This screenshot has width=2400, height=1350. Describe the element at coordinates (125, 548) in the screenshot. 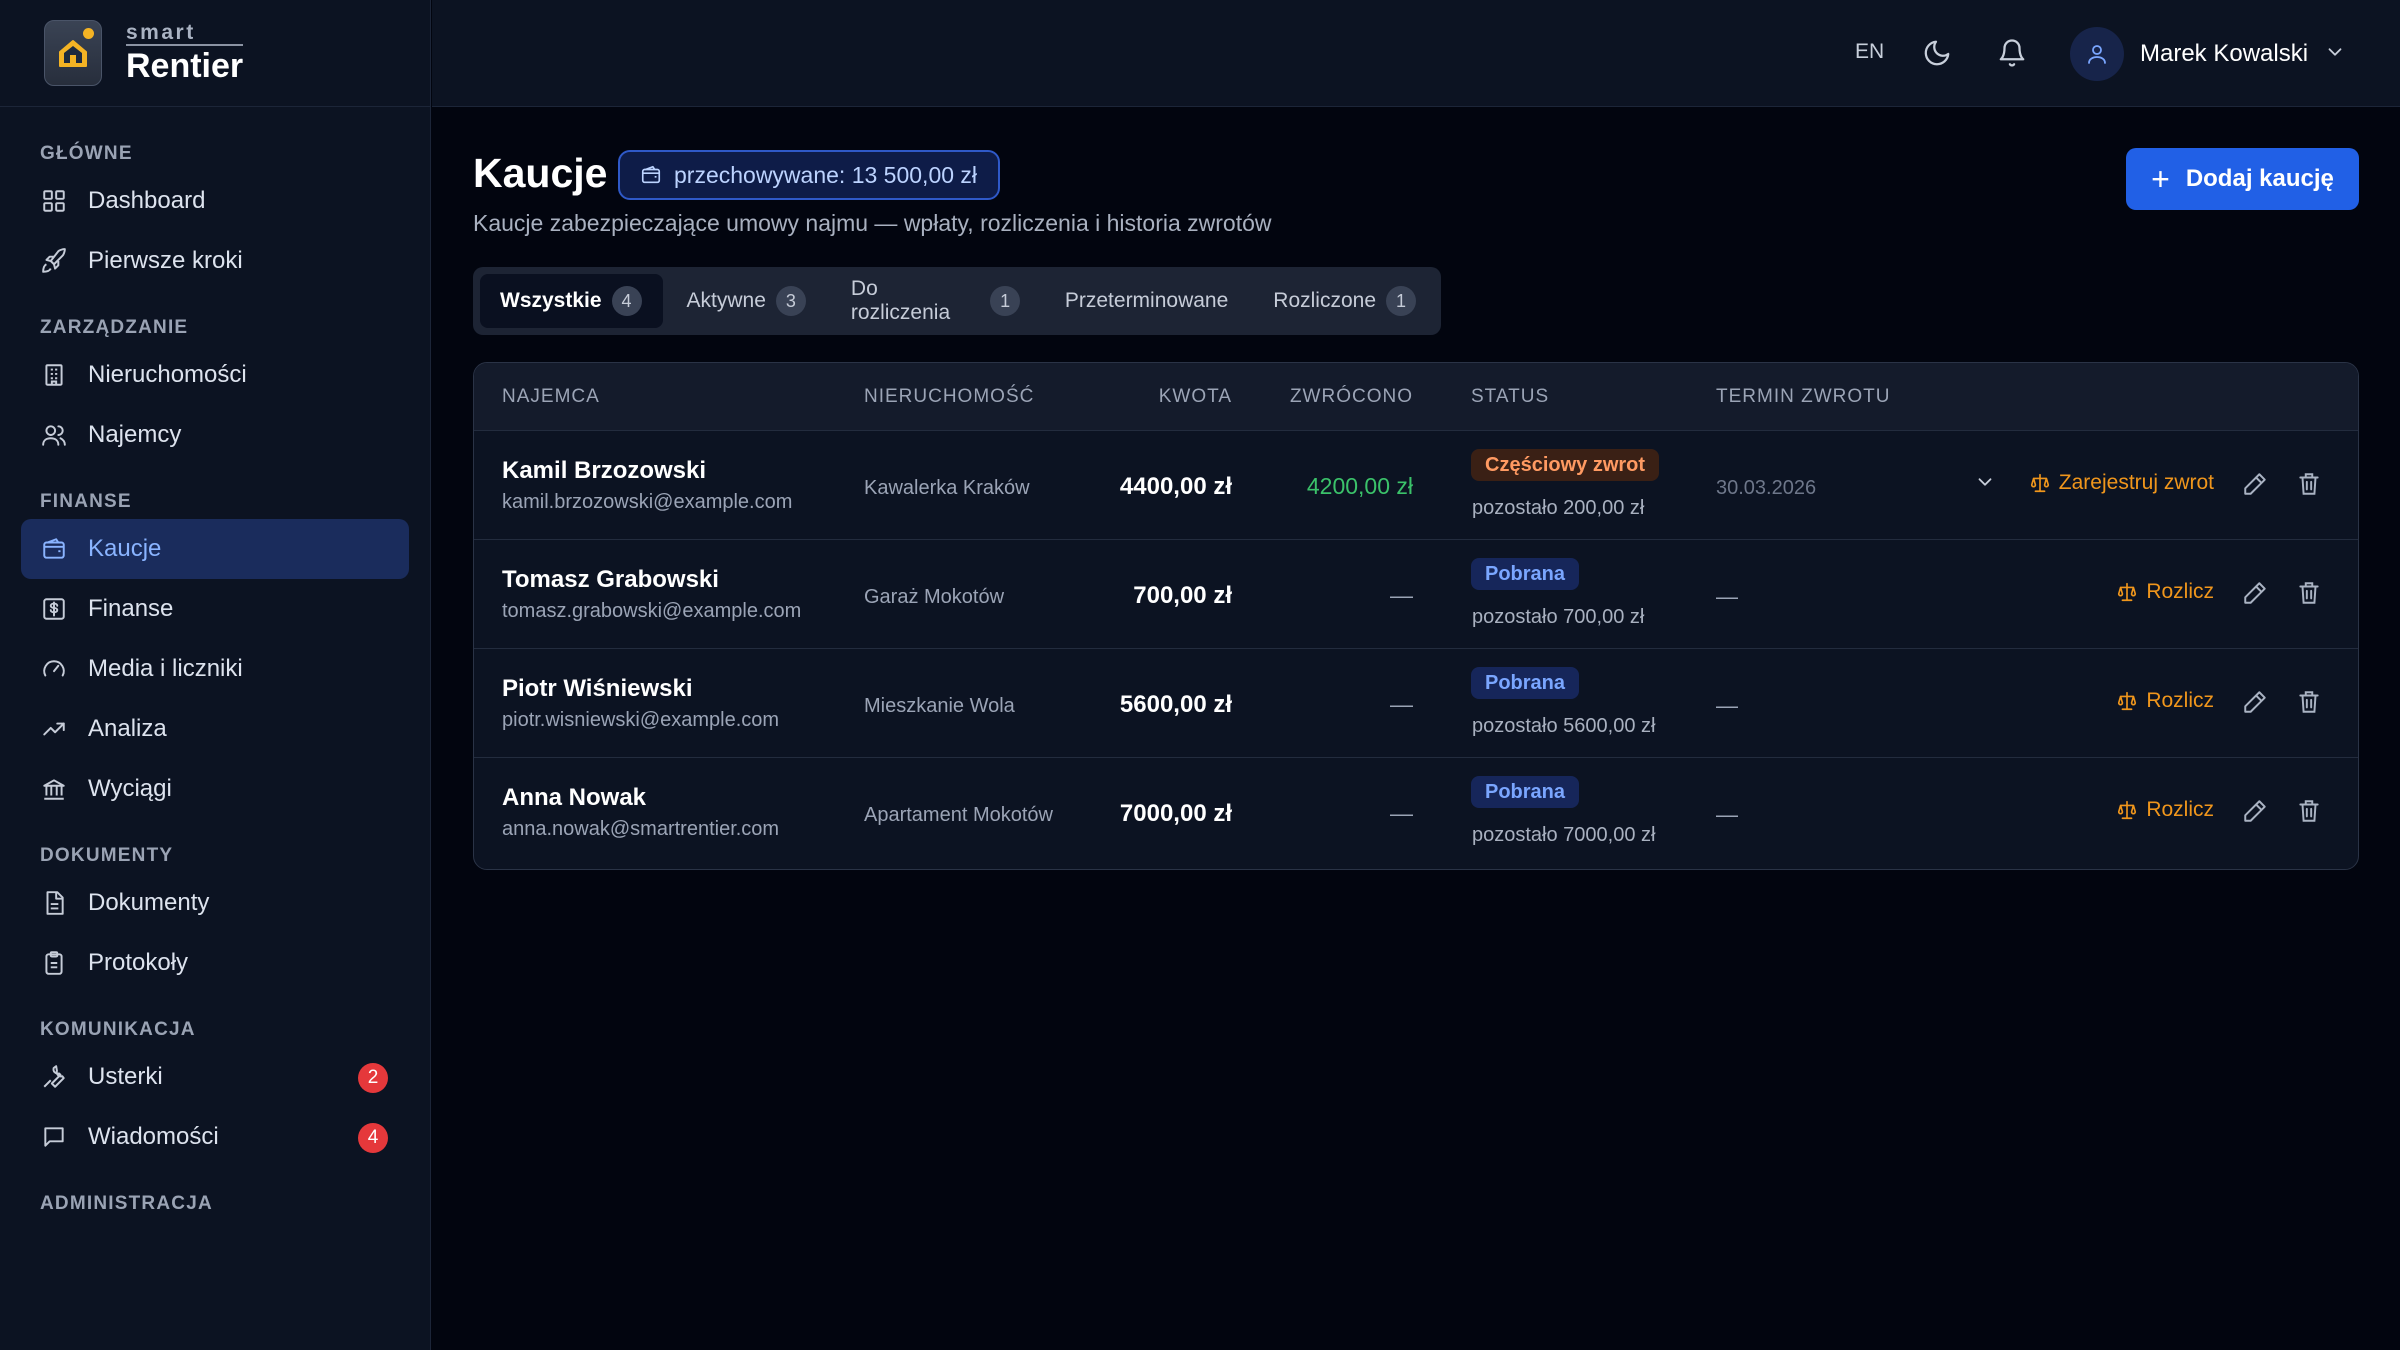

I see `sidebar-item-label: Kaucje` at that location.